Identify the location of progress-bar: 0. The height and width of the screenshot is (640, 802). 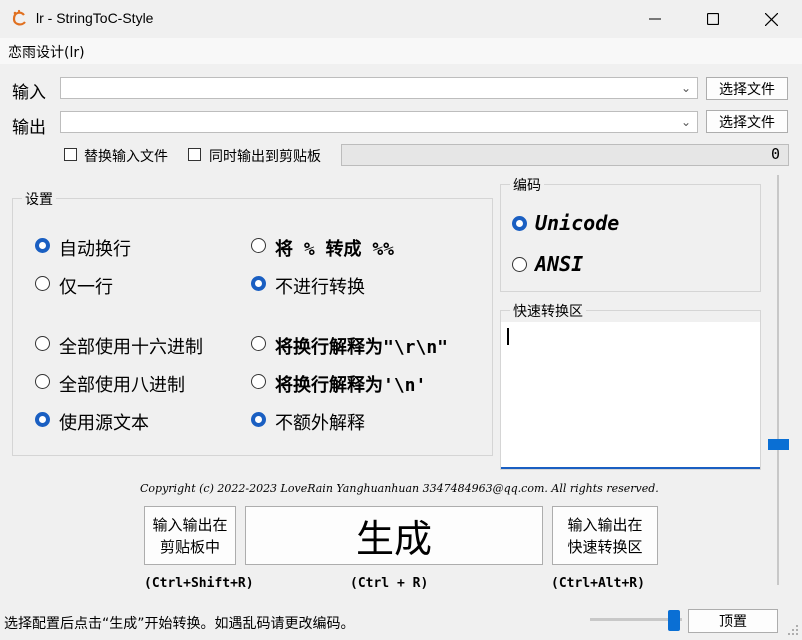
(565, 155).